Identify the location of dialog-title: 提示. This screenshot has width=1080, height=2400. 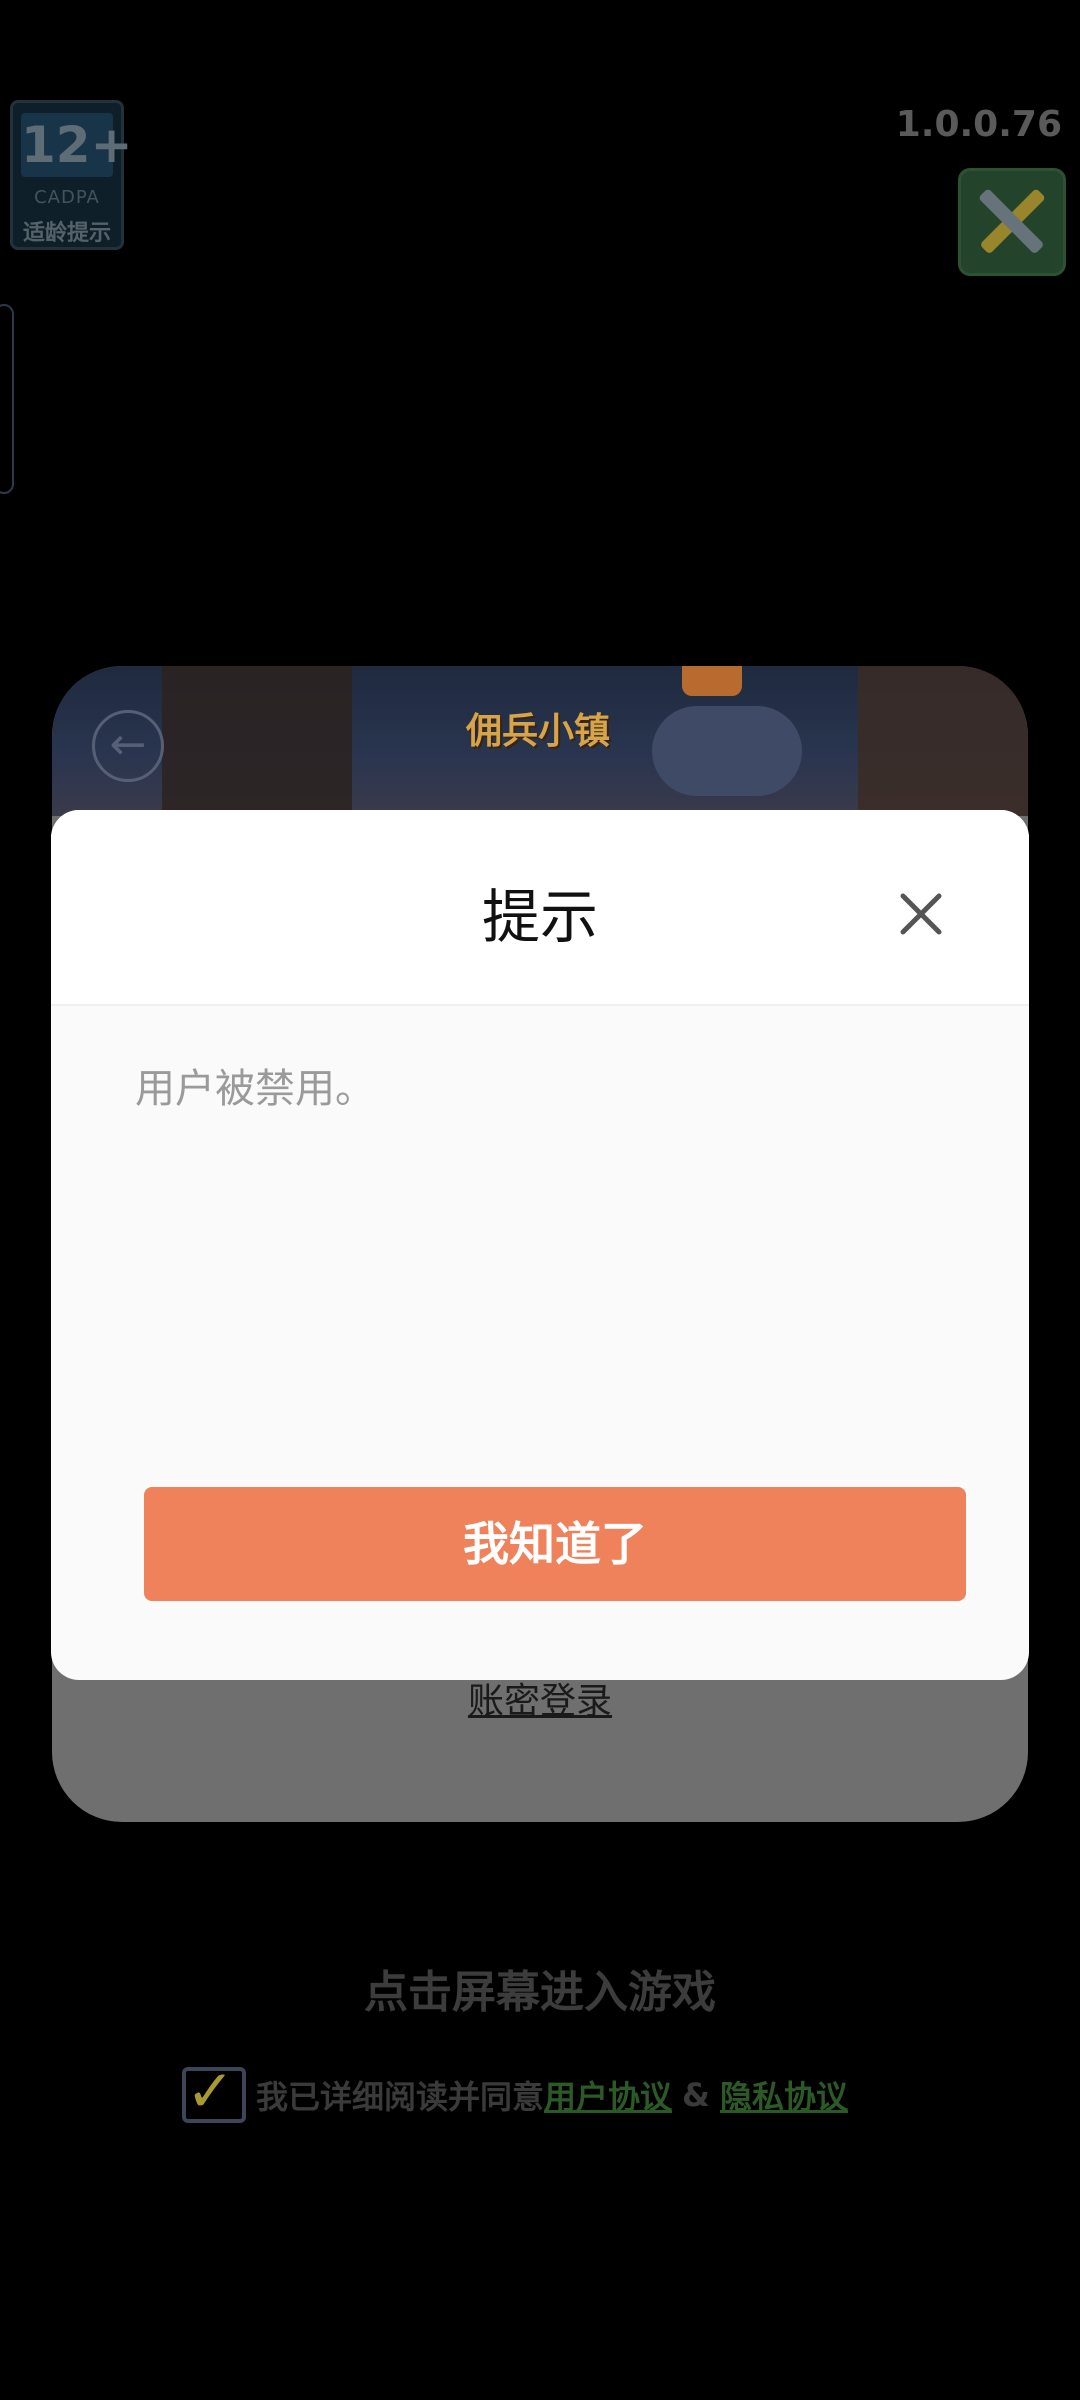
(539, 917).